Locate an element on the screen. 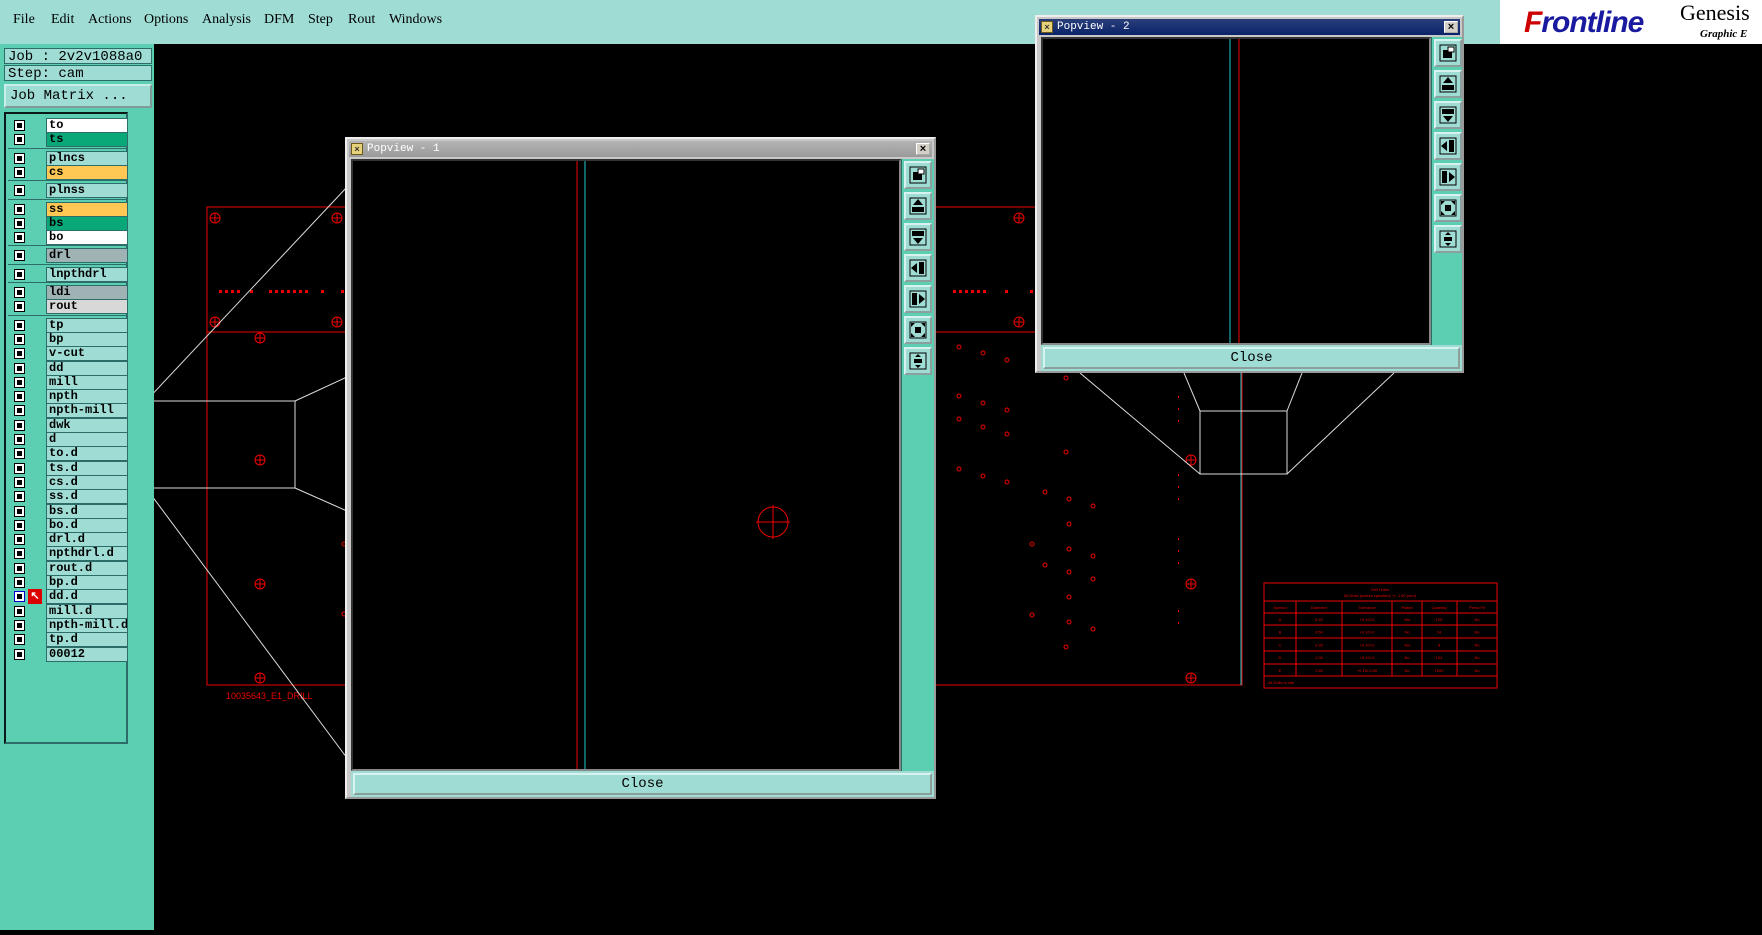 The height and width of the screenshot is (935, 1762). layer-row-tp.d: tp.d is located at coordinates (69, 640).